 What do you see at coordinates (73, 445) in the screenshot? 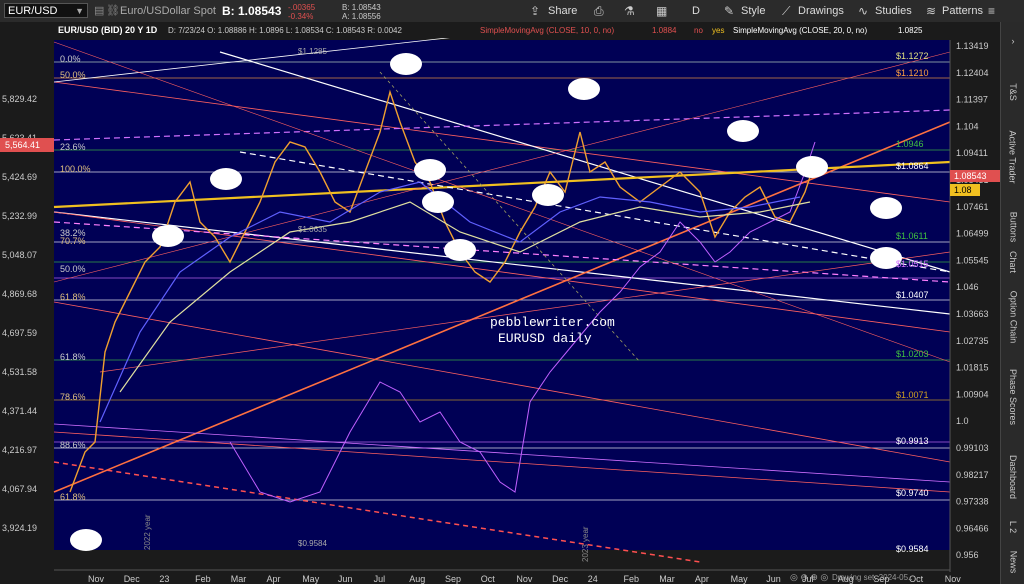
I see `fib-percent-label: 88.6%` at bounding box center [73, 445].